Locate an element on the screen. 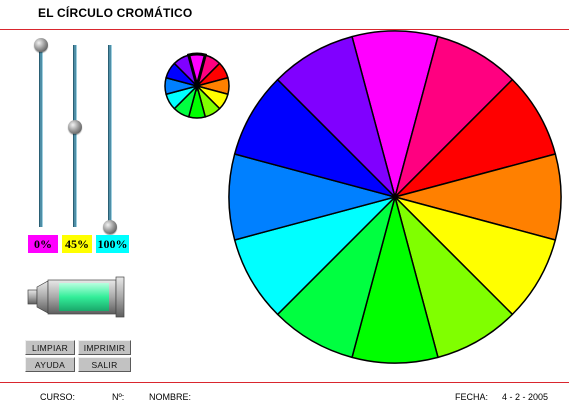 This screenshot has width=569, height=408. curso-label: CURSO: is located at coordinates (58, 397).